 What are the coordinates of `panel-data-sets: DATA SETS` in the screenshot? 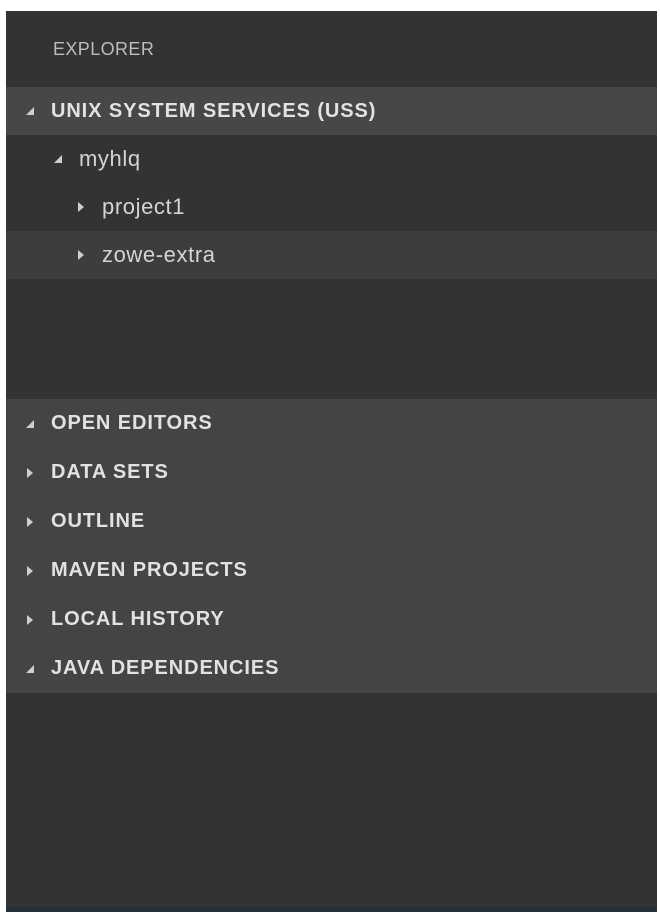 It's located at (331, 472).